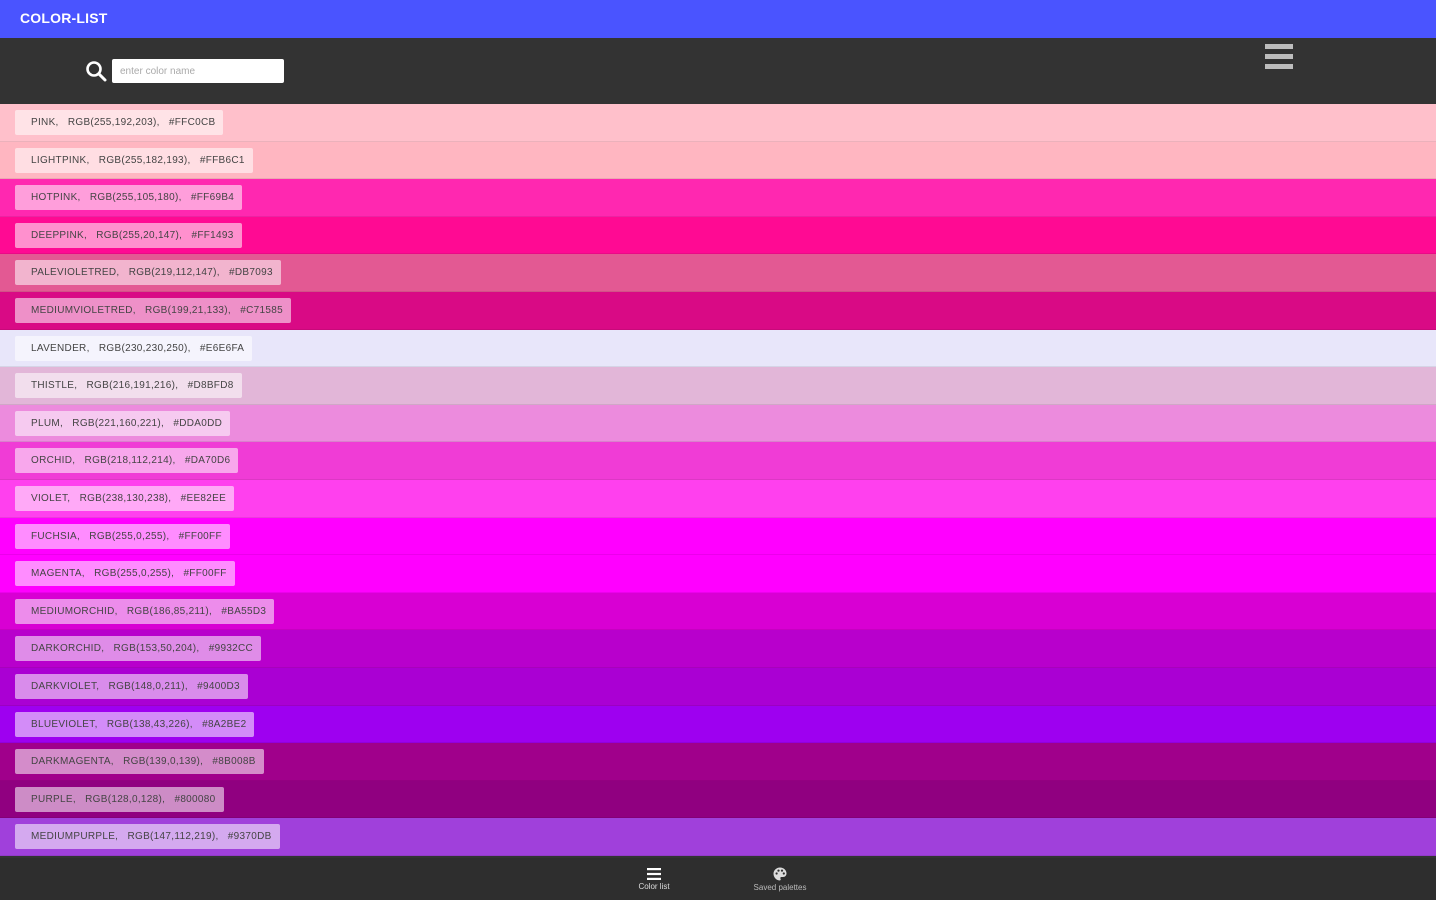 This screenshot has width=1436, height=900. What do you see at coordinates (134, 160) in the screenshot?
I see `color-label: LIGHTPINK, RGB(255,182,193), #FFB6C1` at bounding box center [134, 160].